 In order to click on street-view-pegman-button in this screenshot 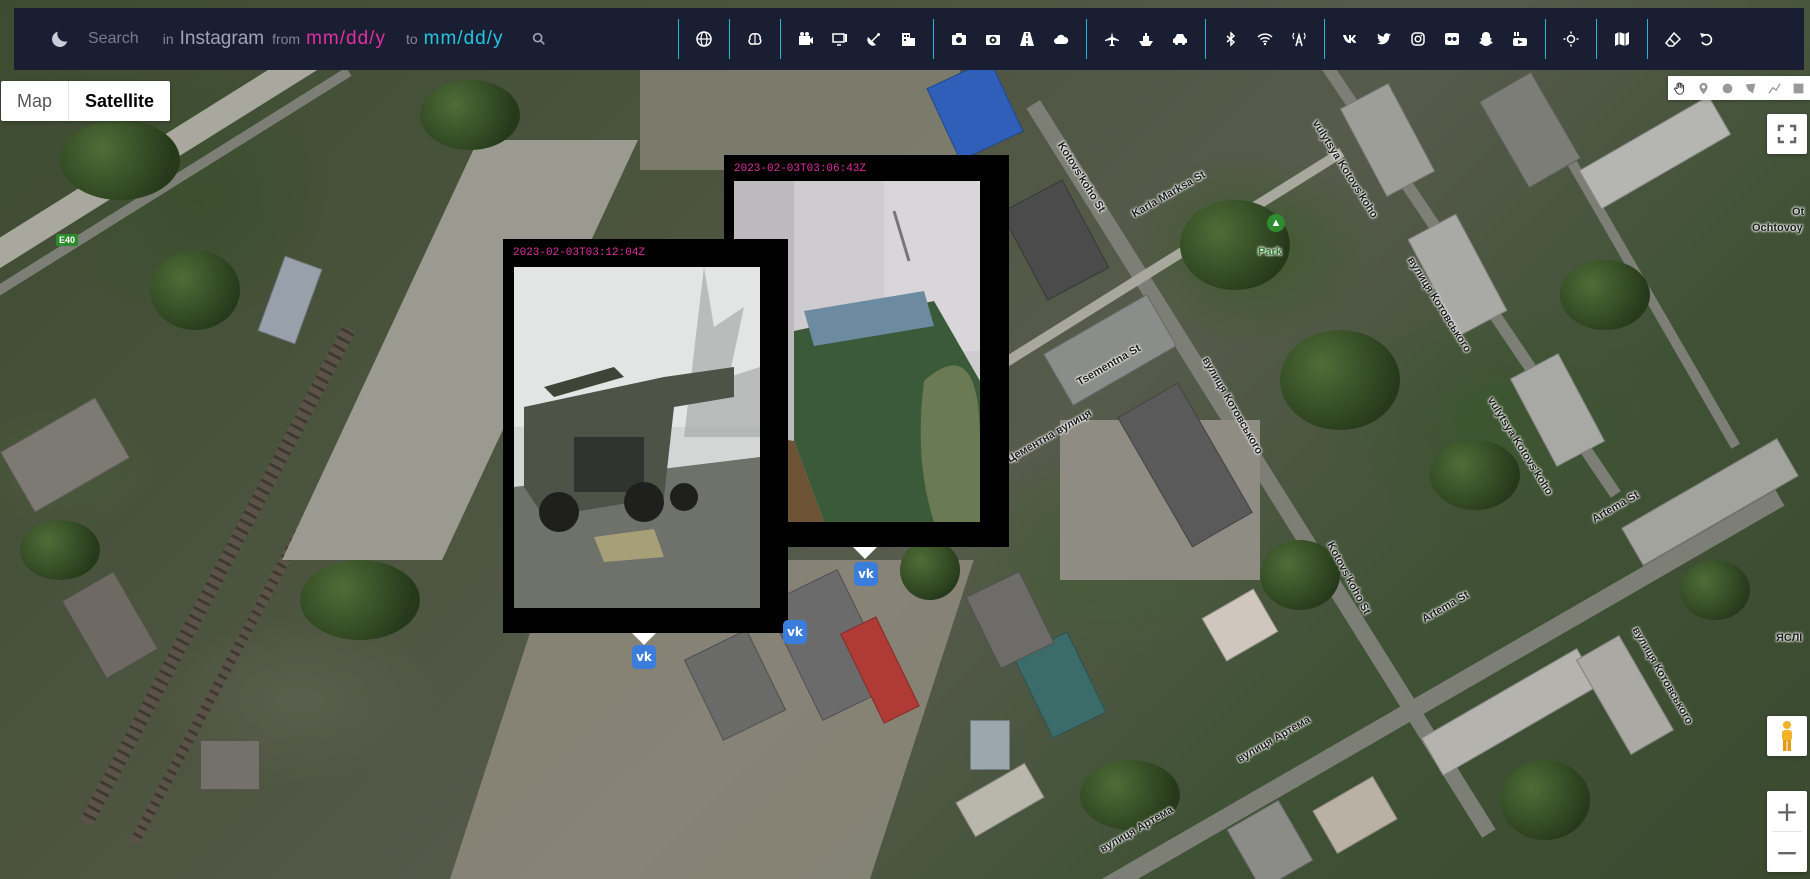, I will do `click(1787, 736)`.